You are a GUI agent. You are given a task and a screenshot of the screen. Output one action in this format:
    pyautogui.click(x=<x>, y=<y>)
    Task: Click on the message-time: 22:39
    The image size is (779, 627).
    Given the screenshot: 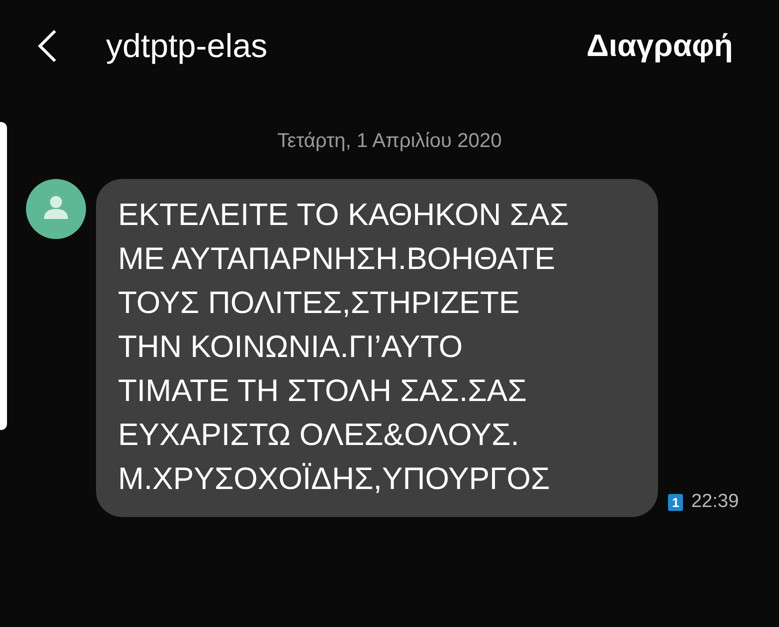 What is the action you would take?
    pyautogui.click(x=715, y=502)
    